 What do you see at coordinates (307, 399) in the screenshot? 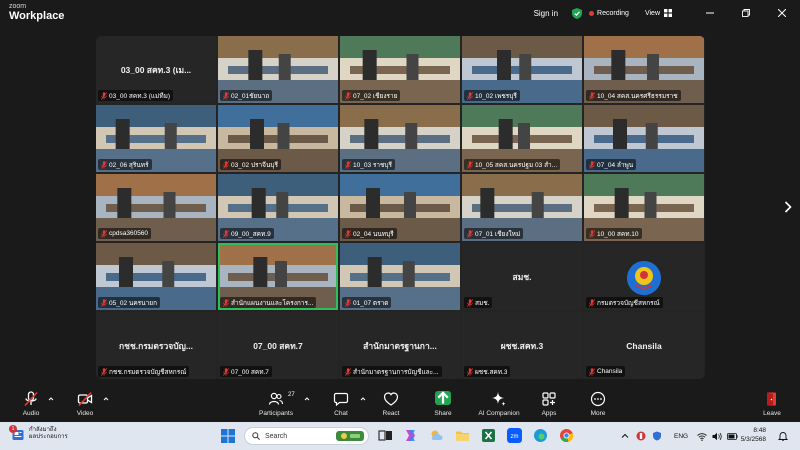
I see `participants-options-caret-icon` at bounding box center [307, 399].